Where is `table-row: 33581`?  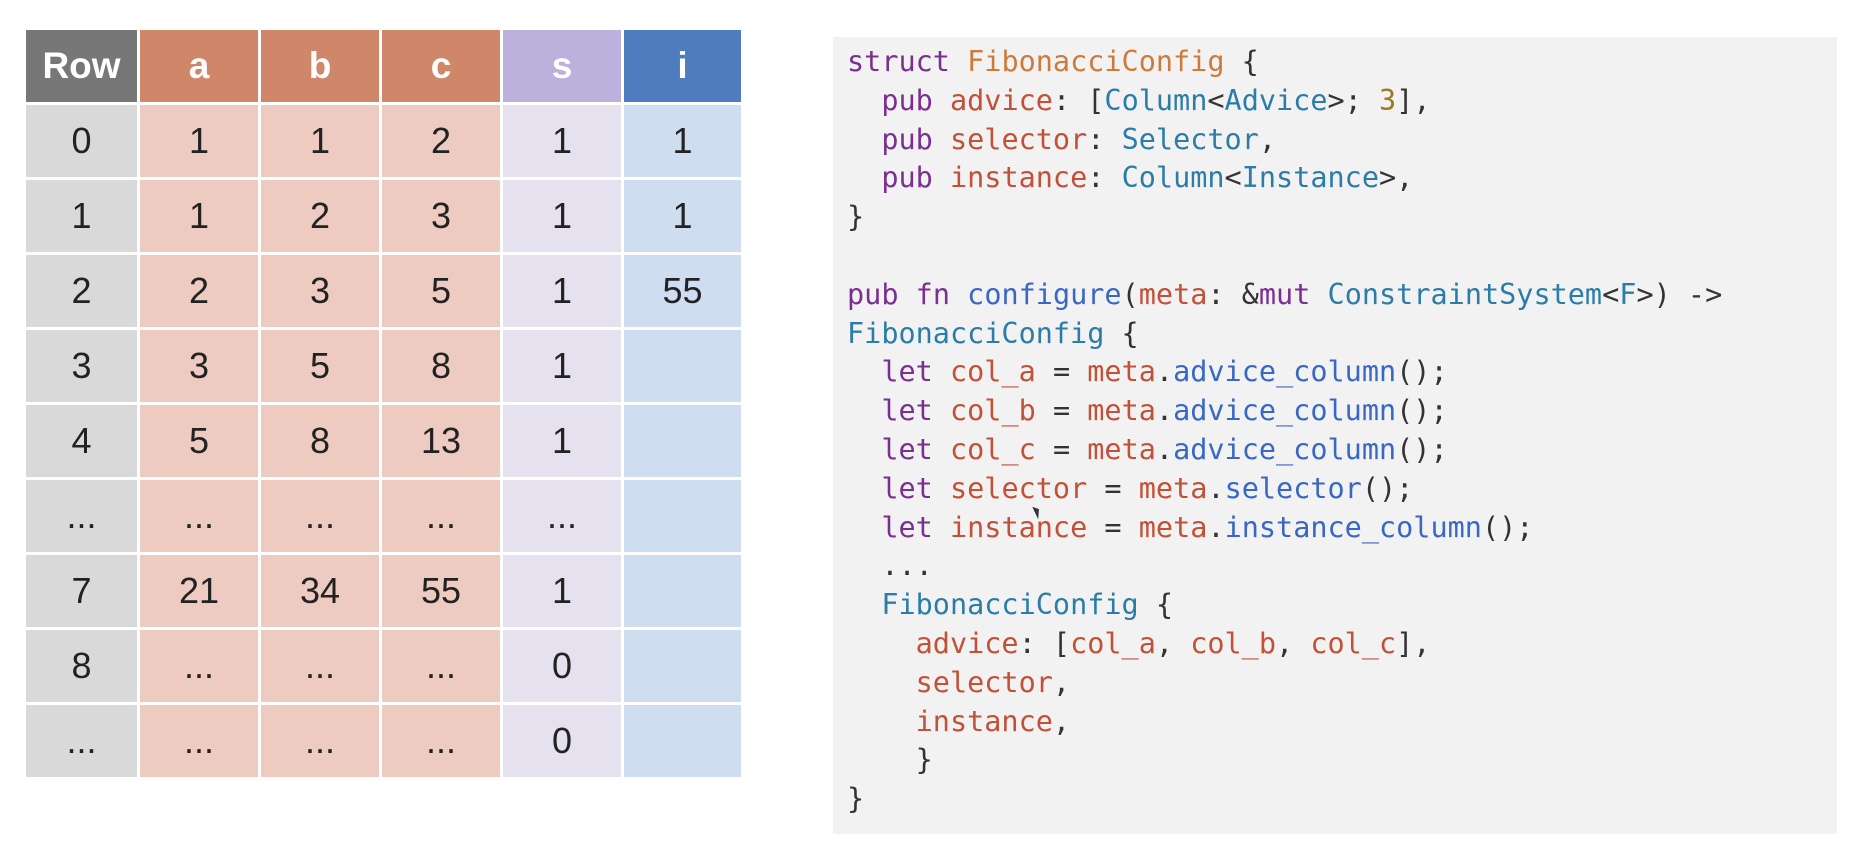
table-row: 33581 is located at coordinates (383, 366).